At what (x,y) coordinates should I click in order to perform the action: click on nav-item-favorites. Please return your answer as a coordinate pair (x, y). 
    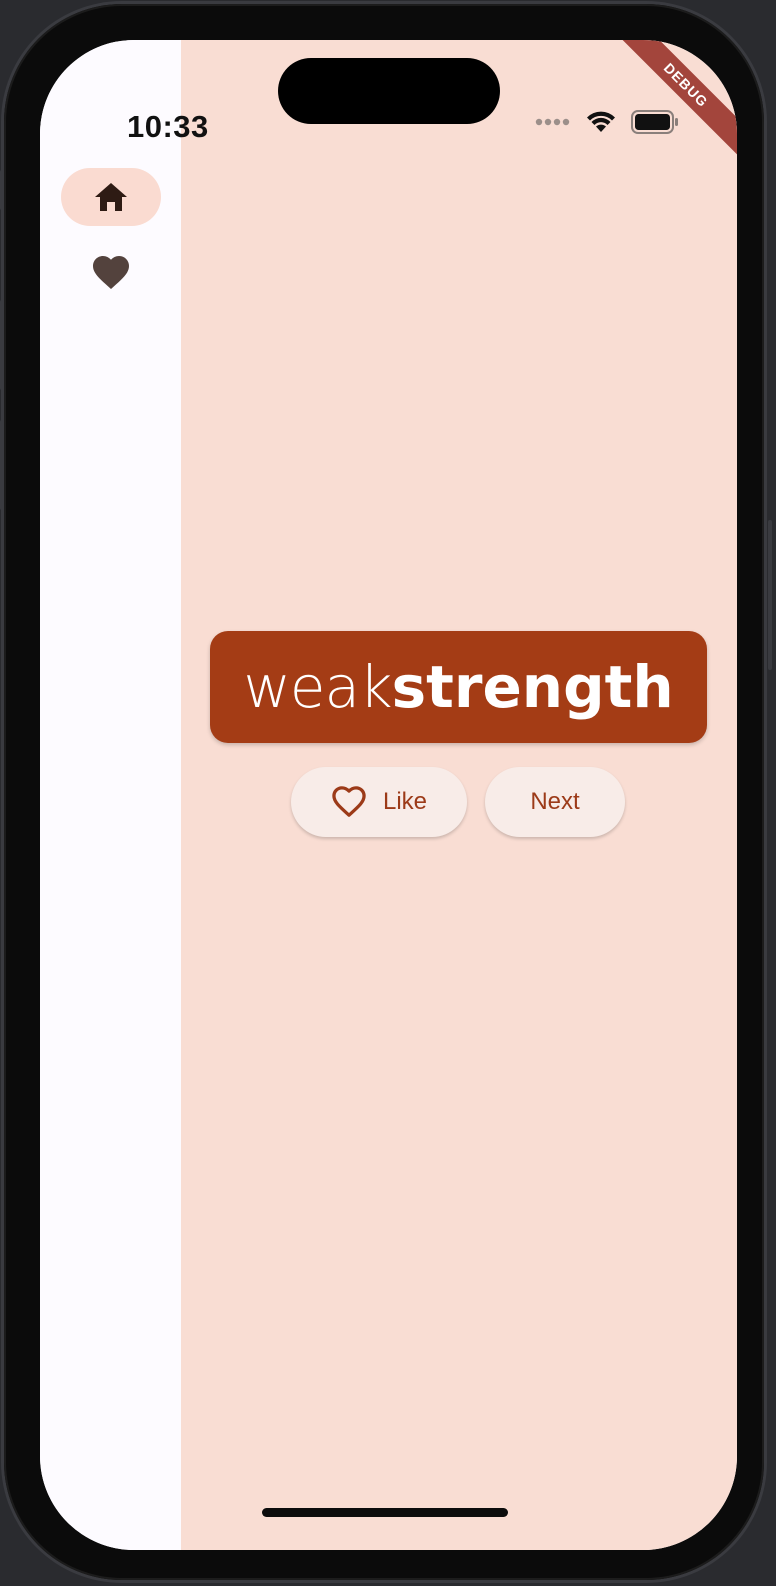
    Looking at the image, I should click on (111, 273).